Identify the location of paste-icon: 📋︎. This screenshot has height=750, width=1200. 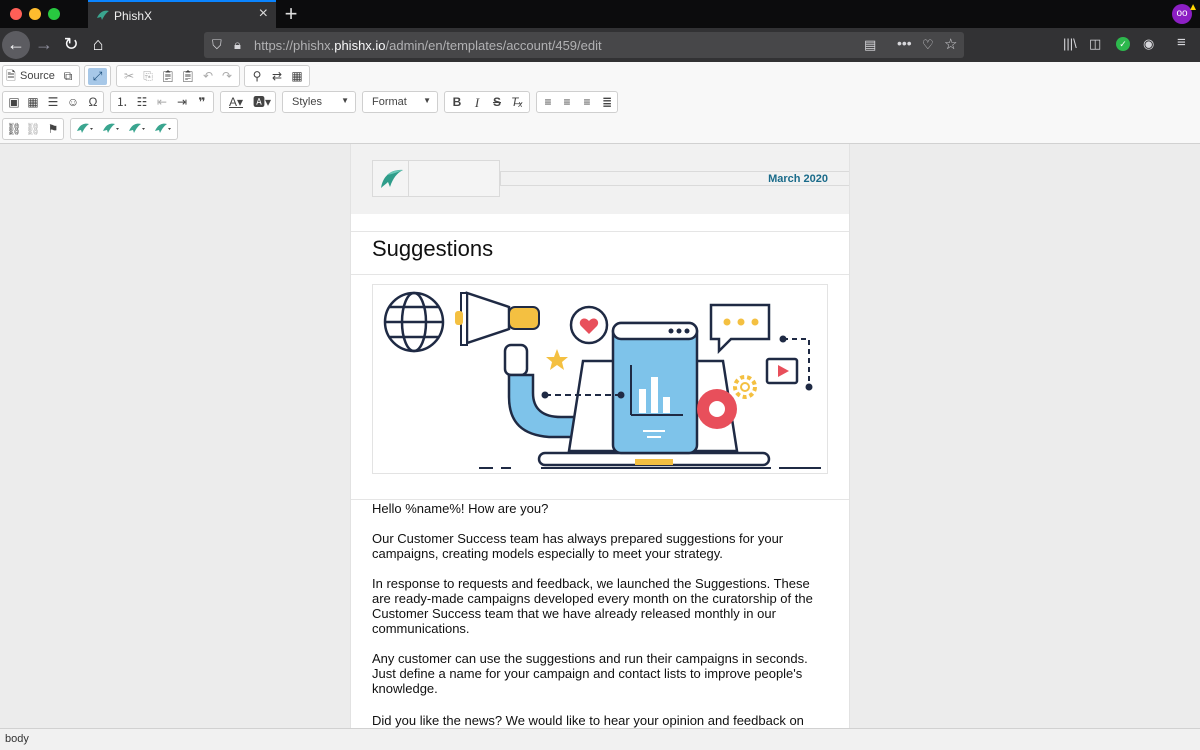
(168, 76).